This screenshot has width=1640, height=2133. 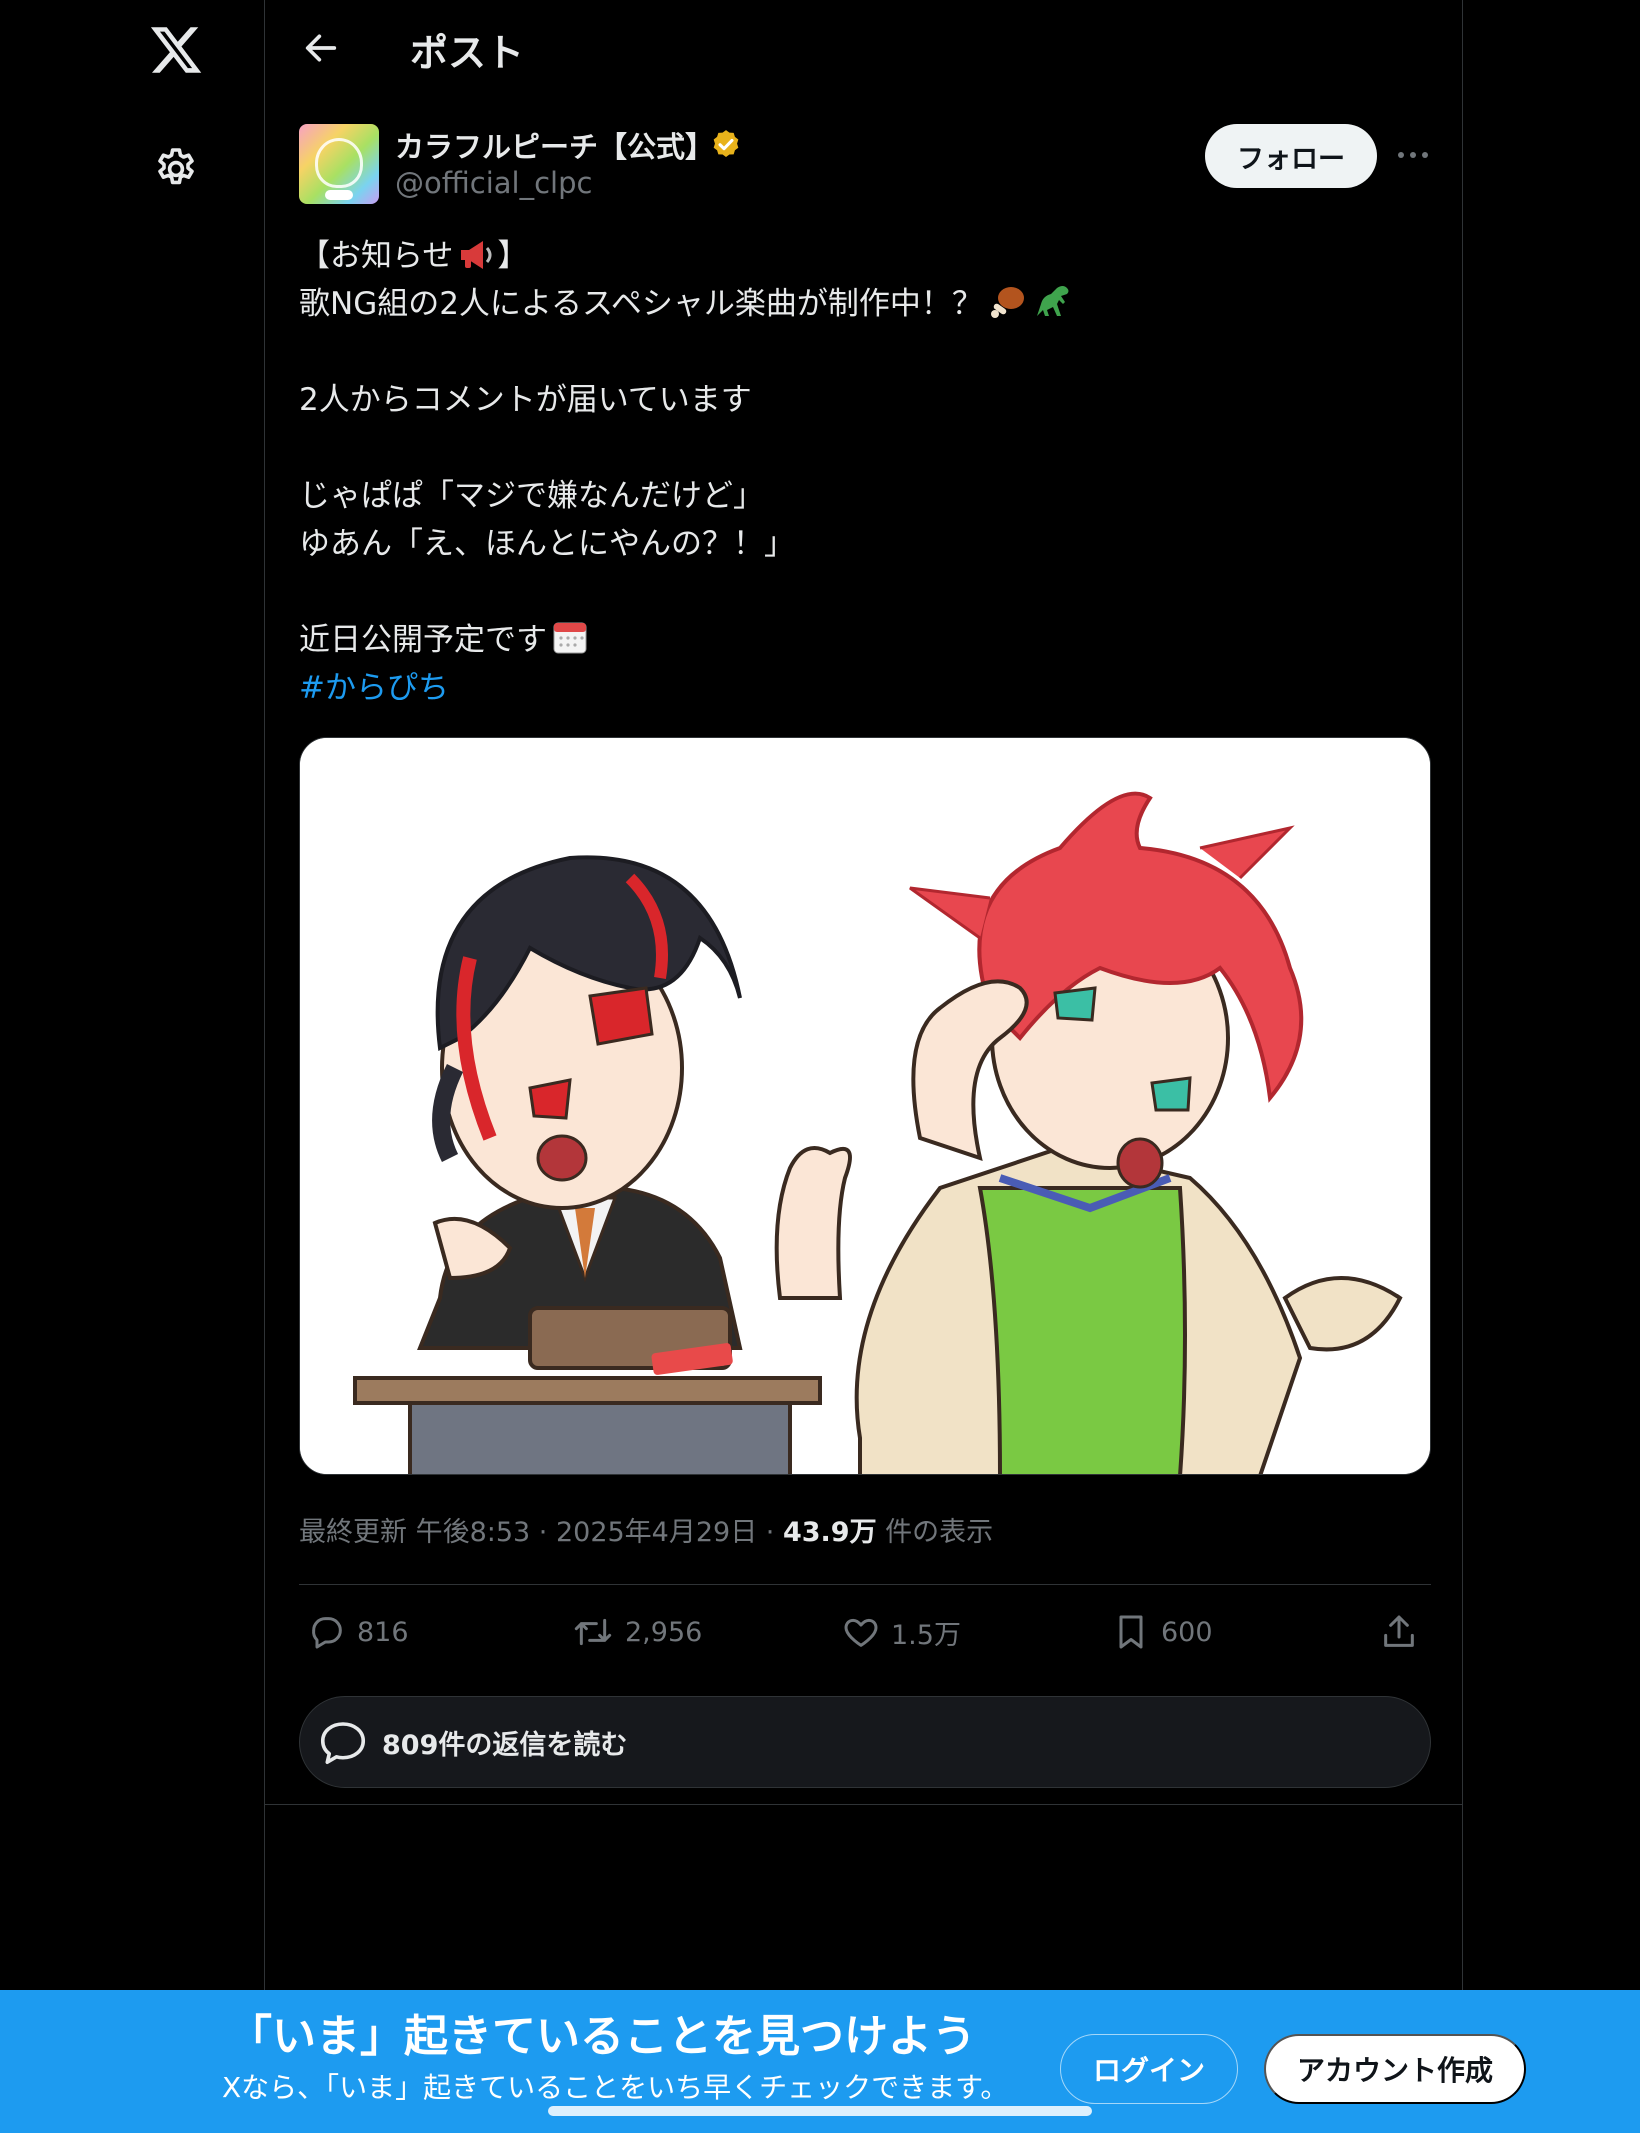 What do you see at coordinates (414, 256) in the screenshot?
I see `post-line: 【お知らせ】` at bounding box center [414, 256].